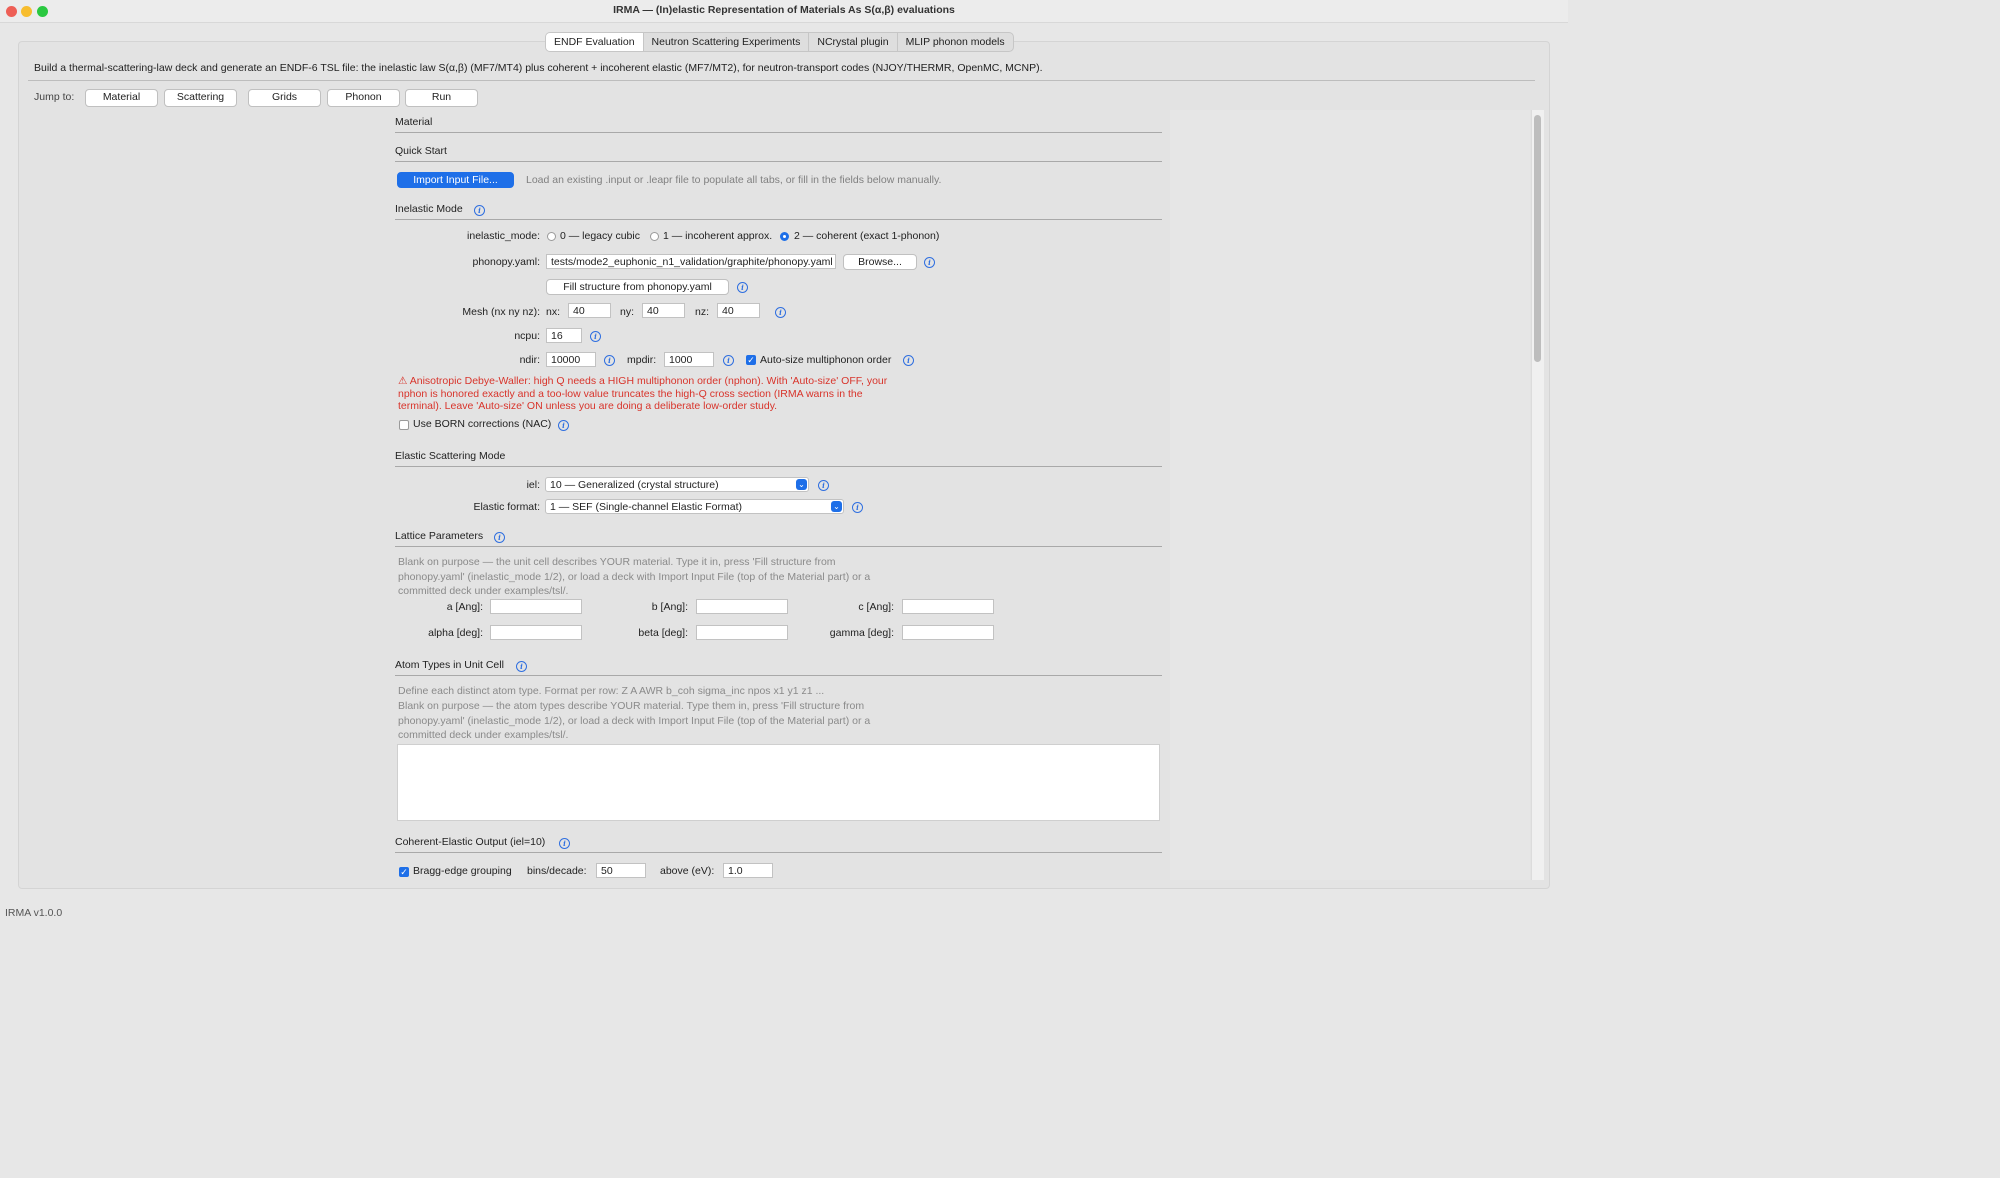  Describe the element at coordinates (529, 360) in the screenshot. I see `ndir-label: ndir:` at that location.